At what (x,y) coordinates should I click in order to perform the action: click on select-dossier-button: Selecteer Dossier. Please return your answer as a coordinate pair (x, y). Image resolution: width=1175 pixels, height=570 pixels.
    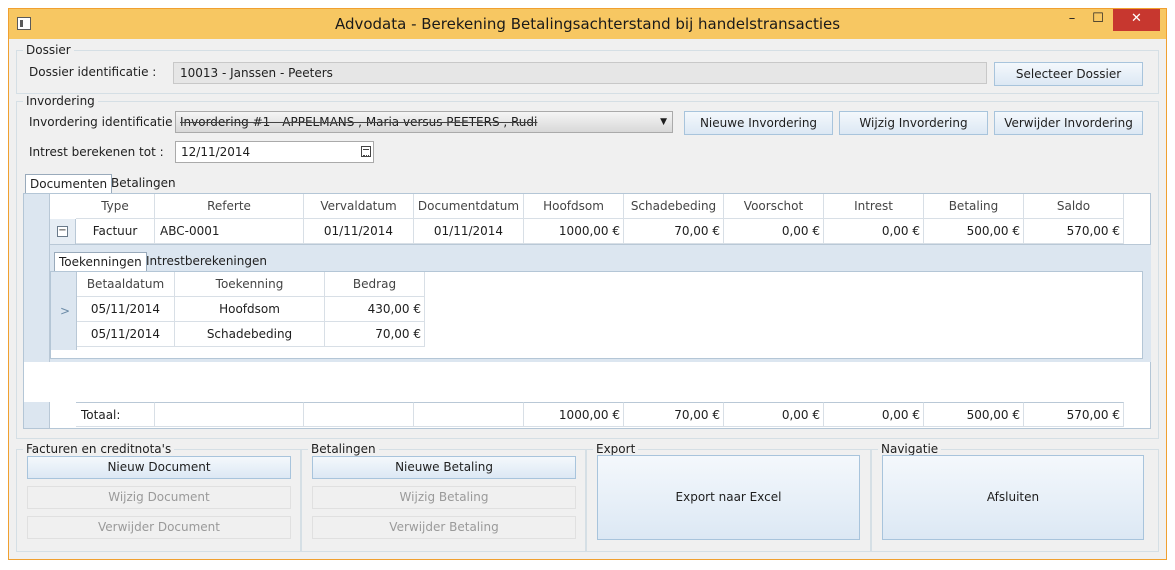
    Looking at the image, I should click on (1068, 74).